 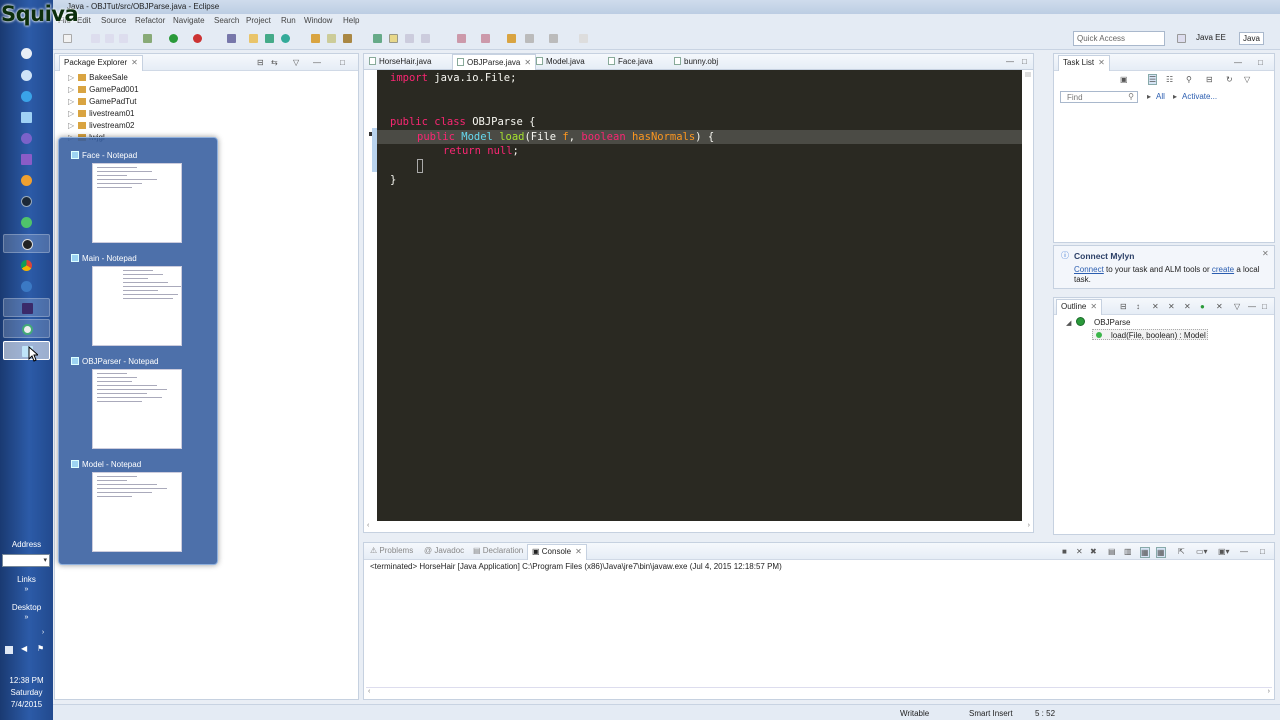 What do you see at coordinates (25, 648) in the screenshot?
I see `volume-icon: ◀` at bounding box center [25, 648].